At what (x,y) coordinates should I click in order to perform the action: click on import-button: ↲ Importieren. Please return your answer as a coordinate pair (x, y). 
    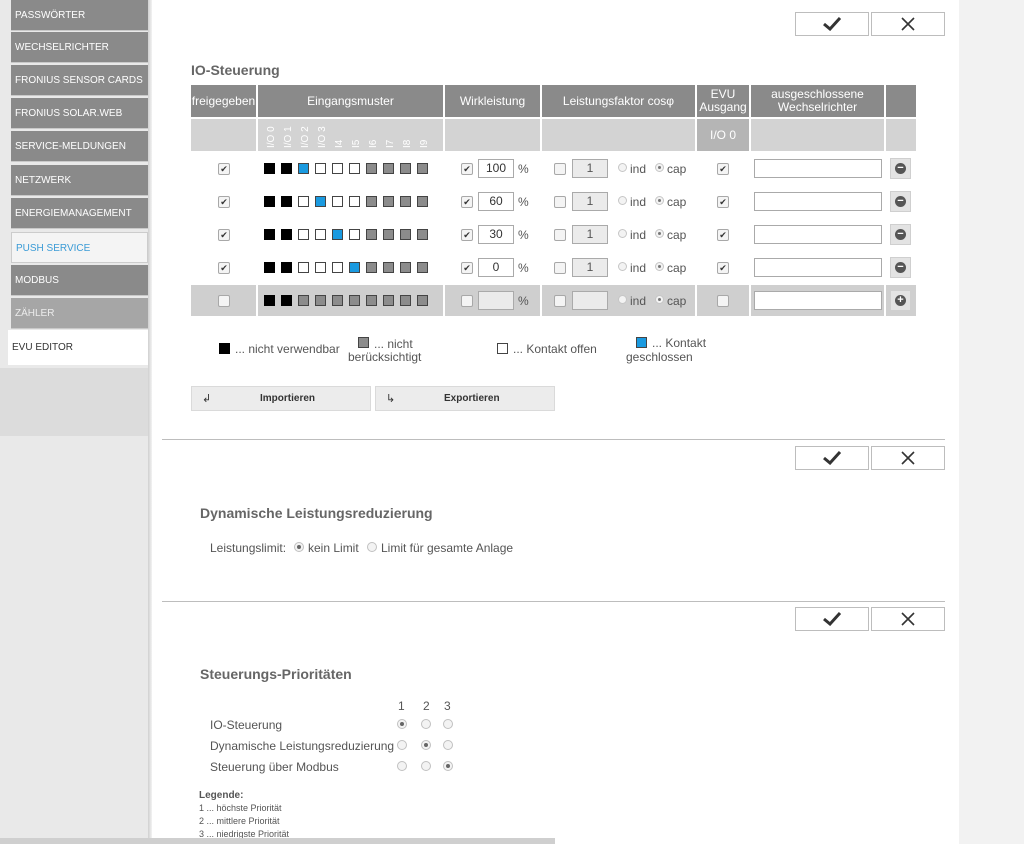
    Looking at the image, I should click on (281, 398).